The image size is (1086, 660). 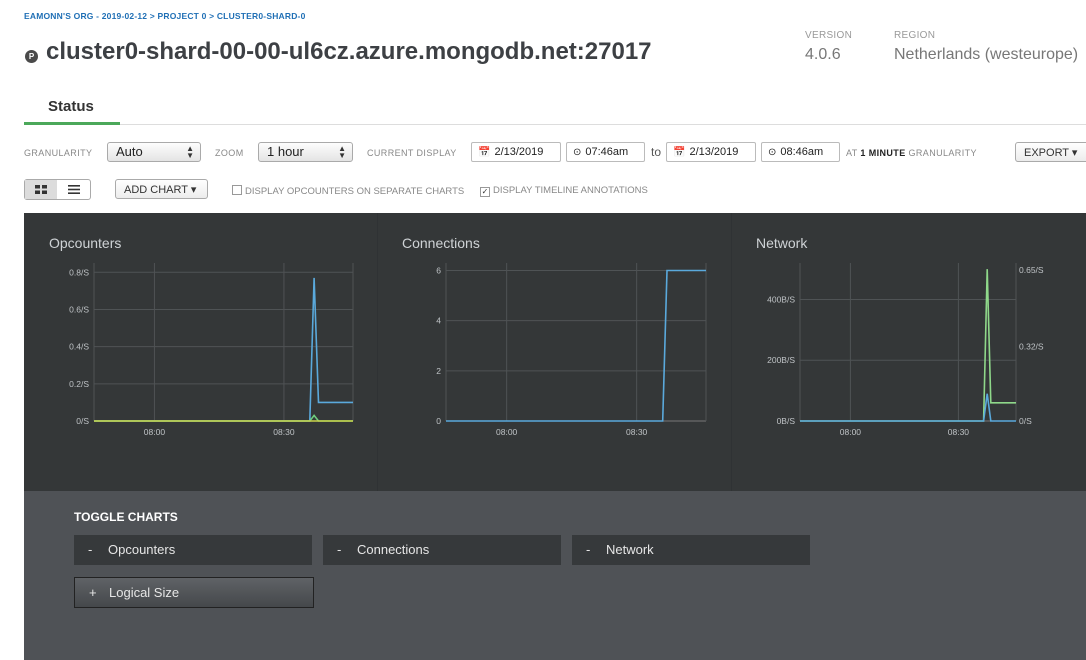 I want to click on separate-charts-checkbox, so click(x=237, y=190).